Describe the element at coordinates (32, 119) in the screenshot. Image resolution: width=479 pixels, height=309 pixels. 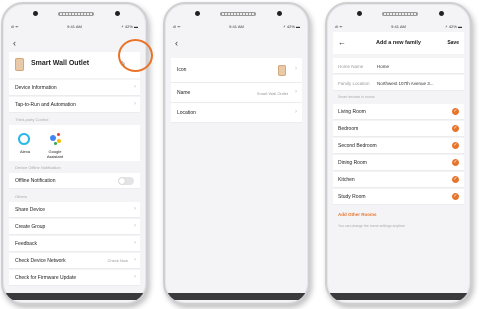
I see `section-third-party: Third-party Control` at that location.